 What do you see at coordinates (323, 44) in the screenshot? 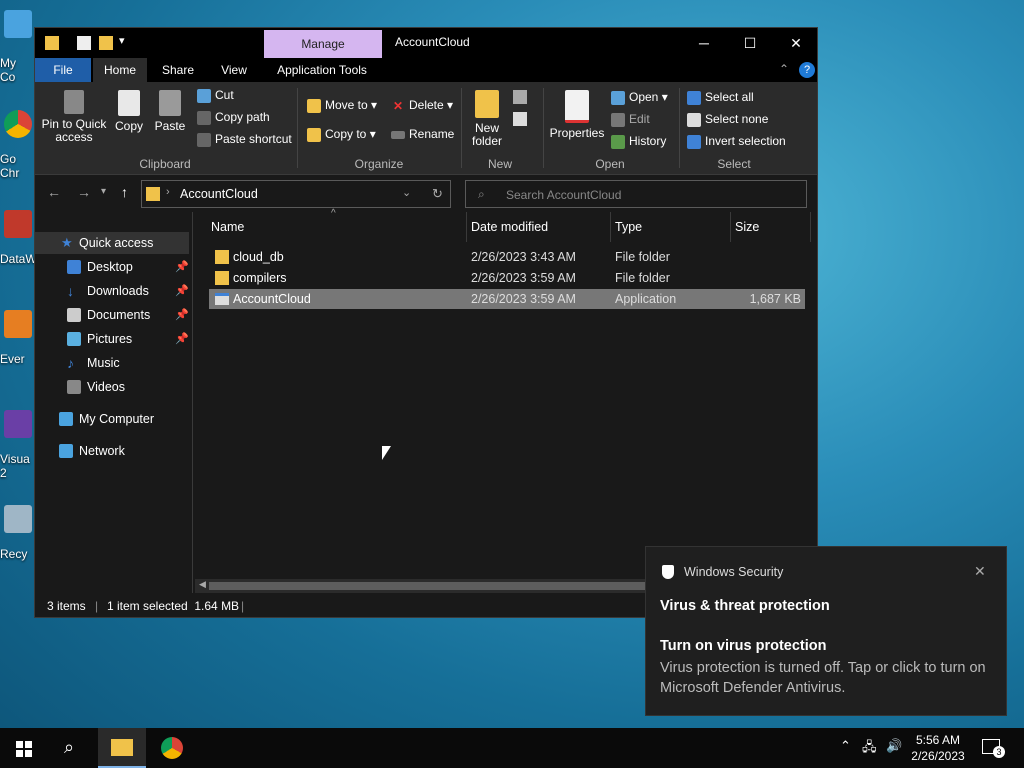
I see `tab-manage: Manage` at bounding box center [323, 44].